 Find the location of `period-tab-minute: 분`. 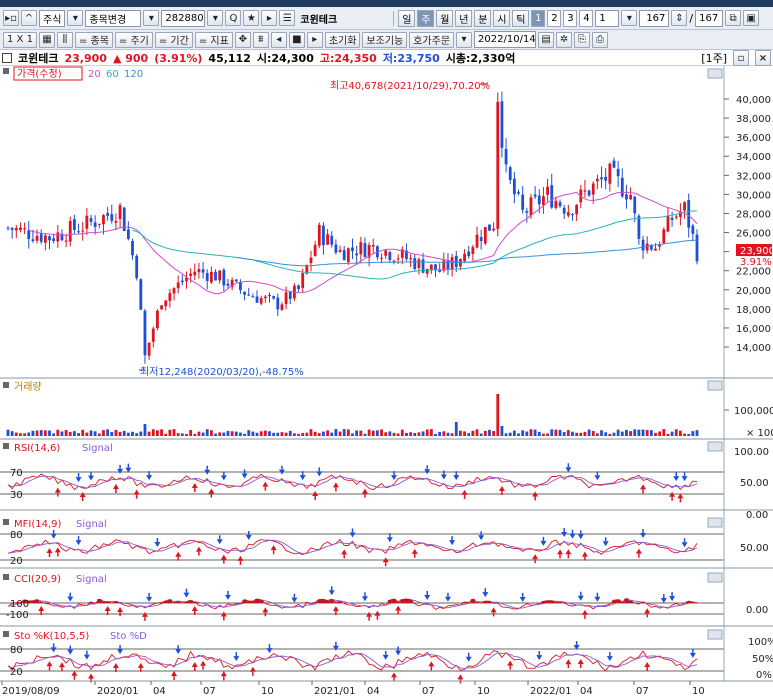

period-tab-minute: 분 is located at coordinates (483, 18).